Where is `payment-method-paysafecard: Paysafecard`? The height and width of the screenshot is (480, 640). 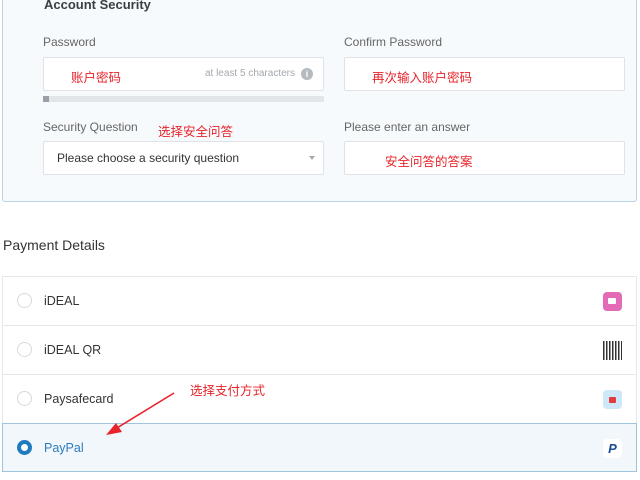 payment-method-paysafecard: Paysafecard is located at coordinates (319, 398).